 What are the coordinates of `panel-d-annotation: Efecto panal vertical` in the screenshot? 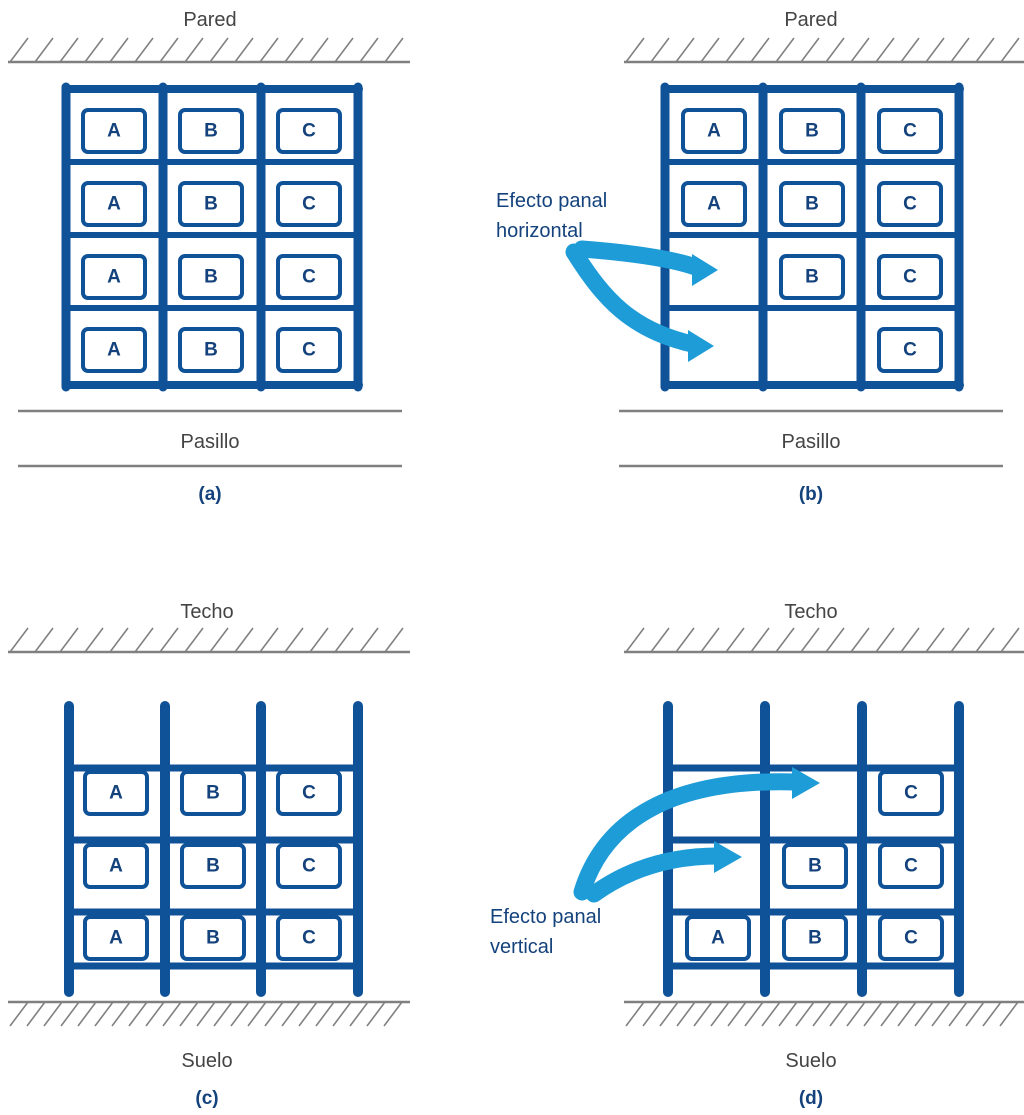 It's located at (655, 862).